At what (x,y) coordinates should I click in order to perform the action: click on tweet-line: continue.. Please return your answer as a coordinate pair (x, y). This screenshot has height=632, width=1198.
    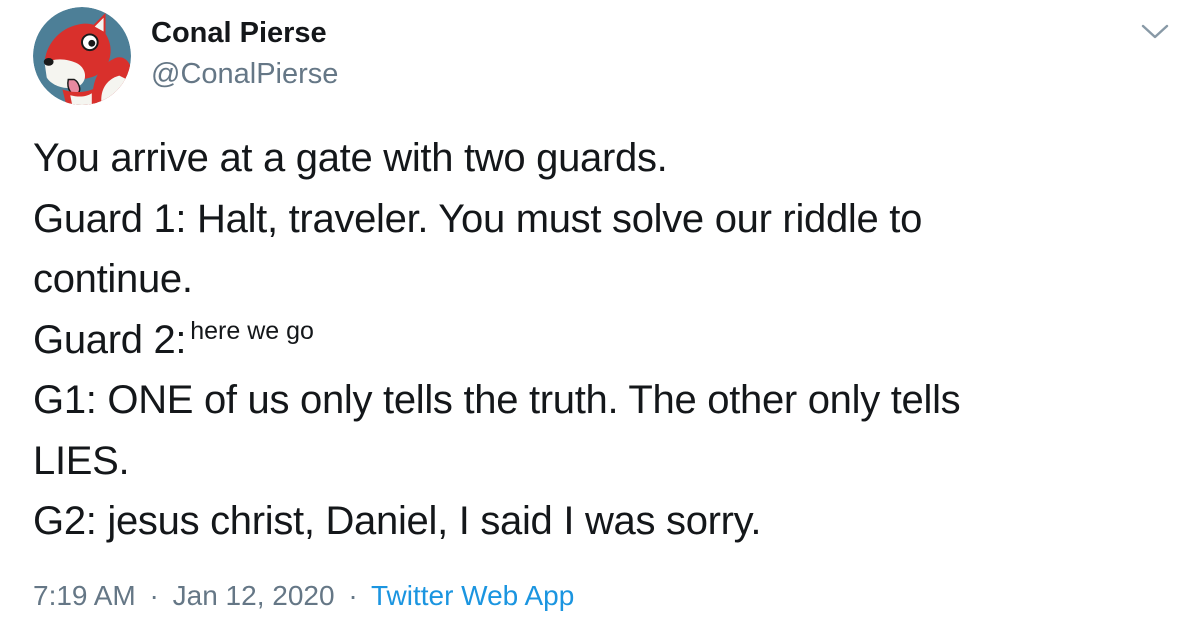
    Looking at the image, I should click on (113, 279).